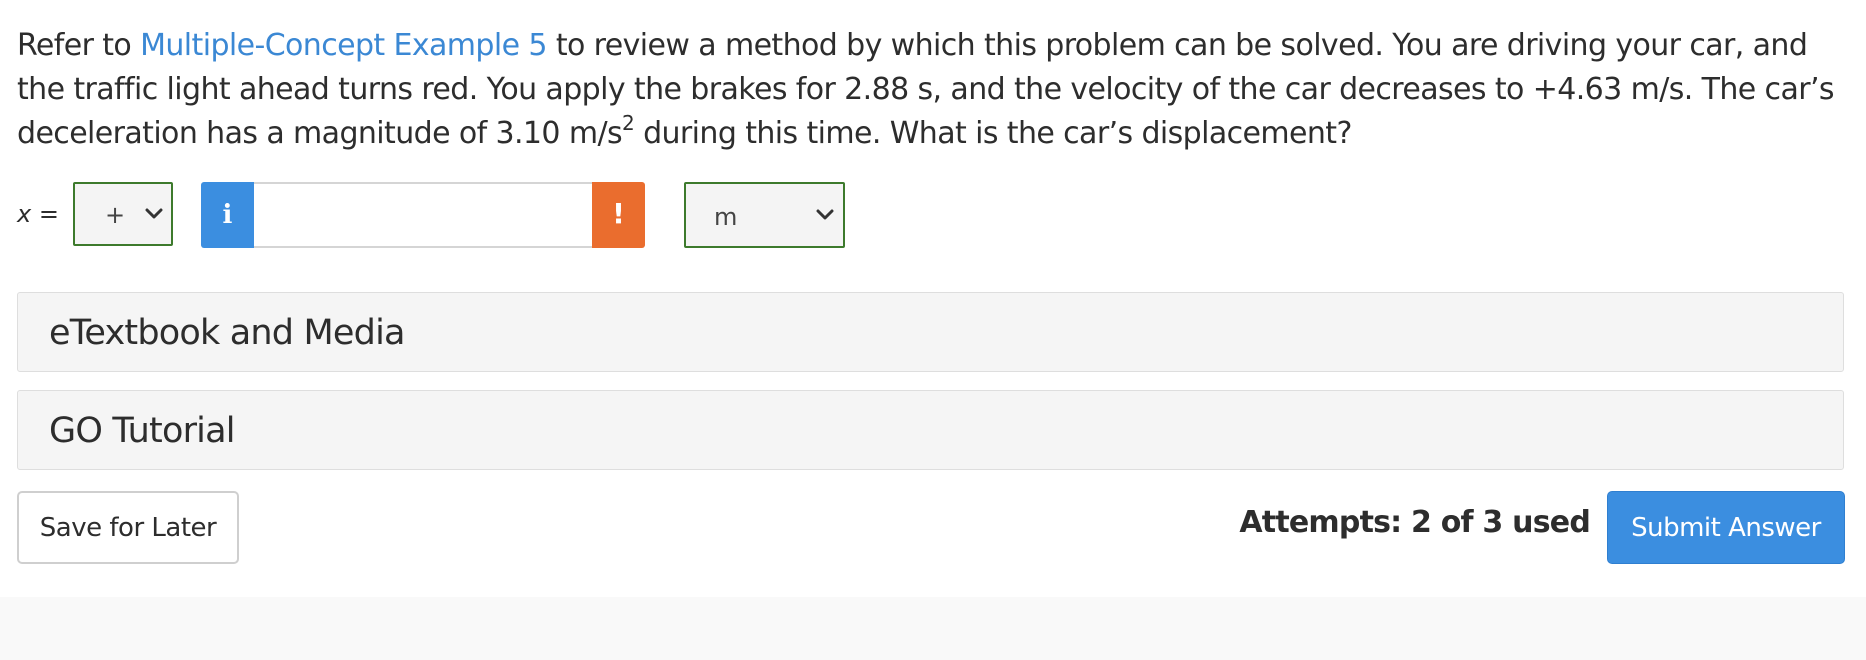 The height and width of the screenshot is (660, 1866). What do you see at coordinates (933, 628) in the screenshot?
I see `footer-band` at bounding box center [933, 628].